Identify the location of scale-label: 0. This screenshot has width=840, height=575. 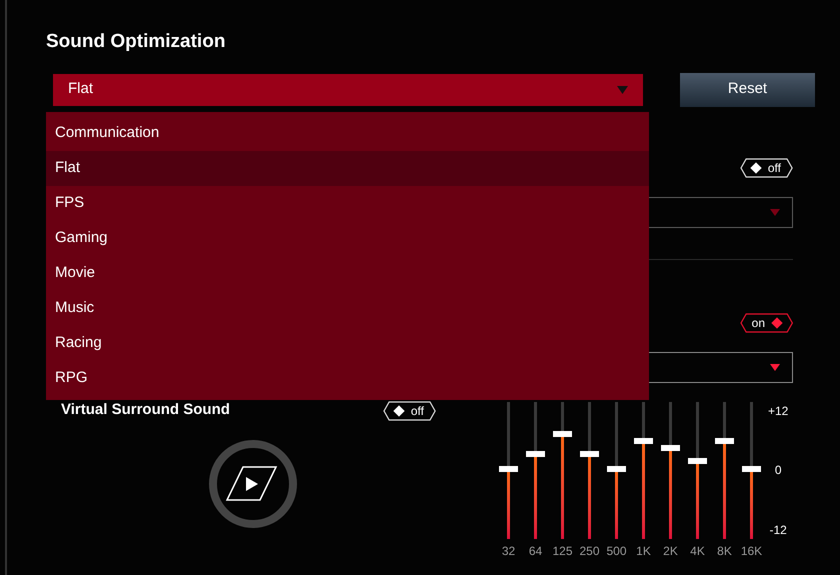
(778, 470).